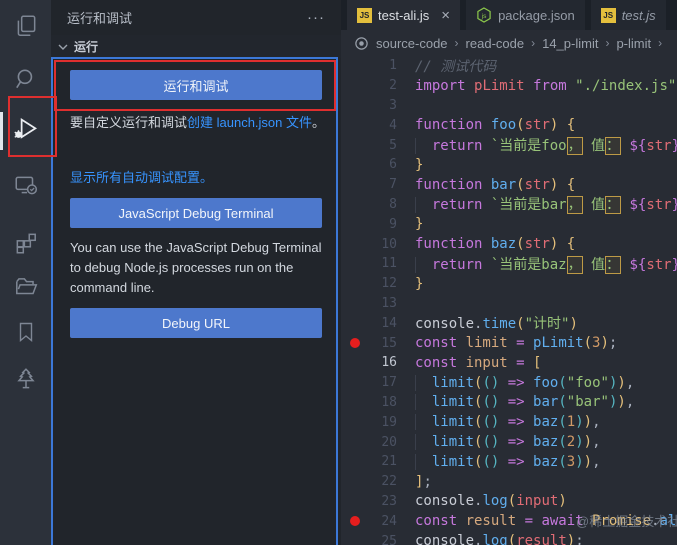 This screenshot has width=677, height=545. What do you see at coordinates (509, 363) in the screenshot?
I see `code-line: 16 const input = [` at bounding box center [509, 363].